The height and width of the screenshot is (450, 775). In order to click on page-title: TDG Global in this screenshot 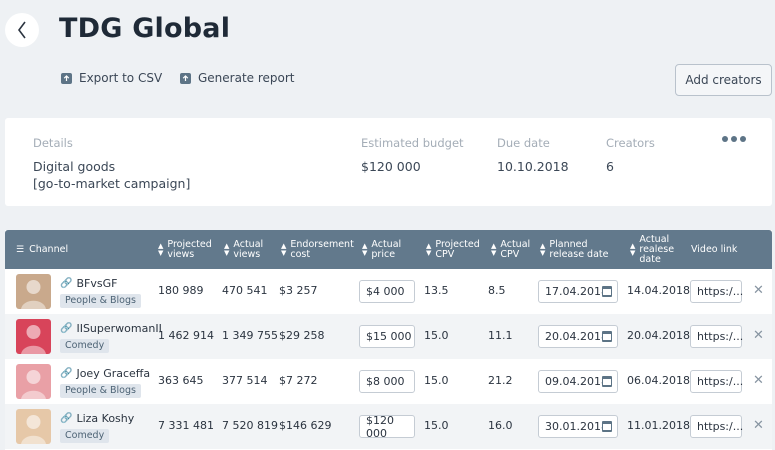, I will do `click(145, 28)`.